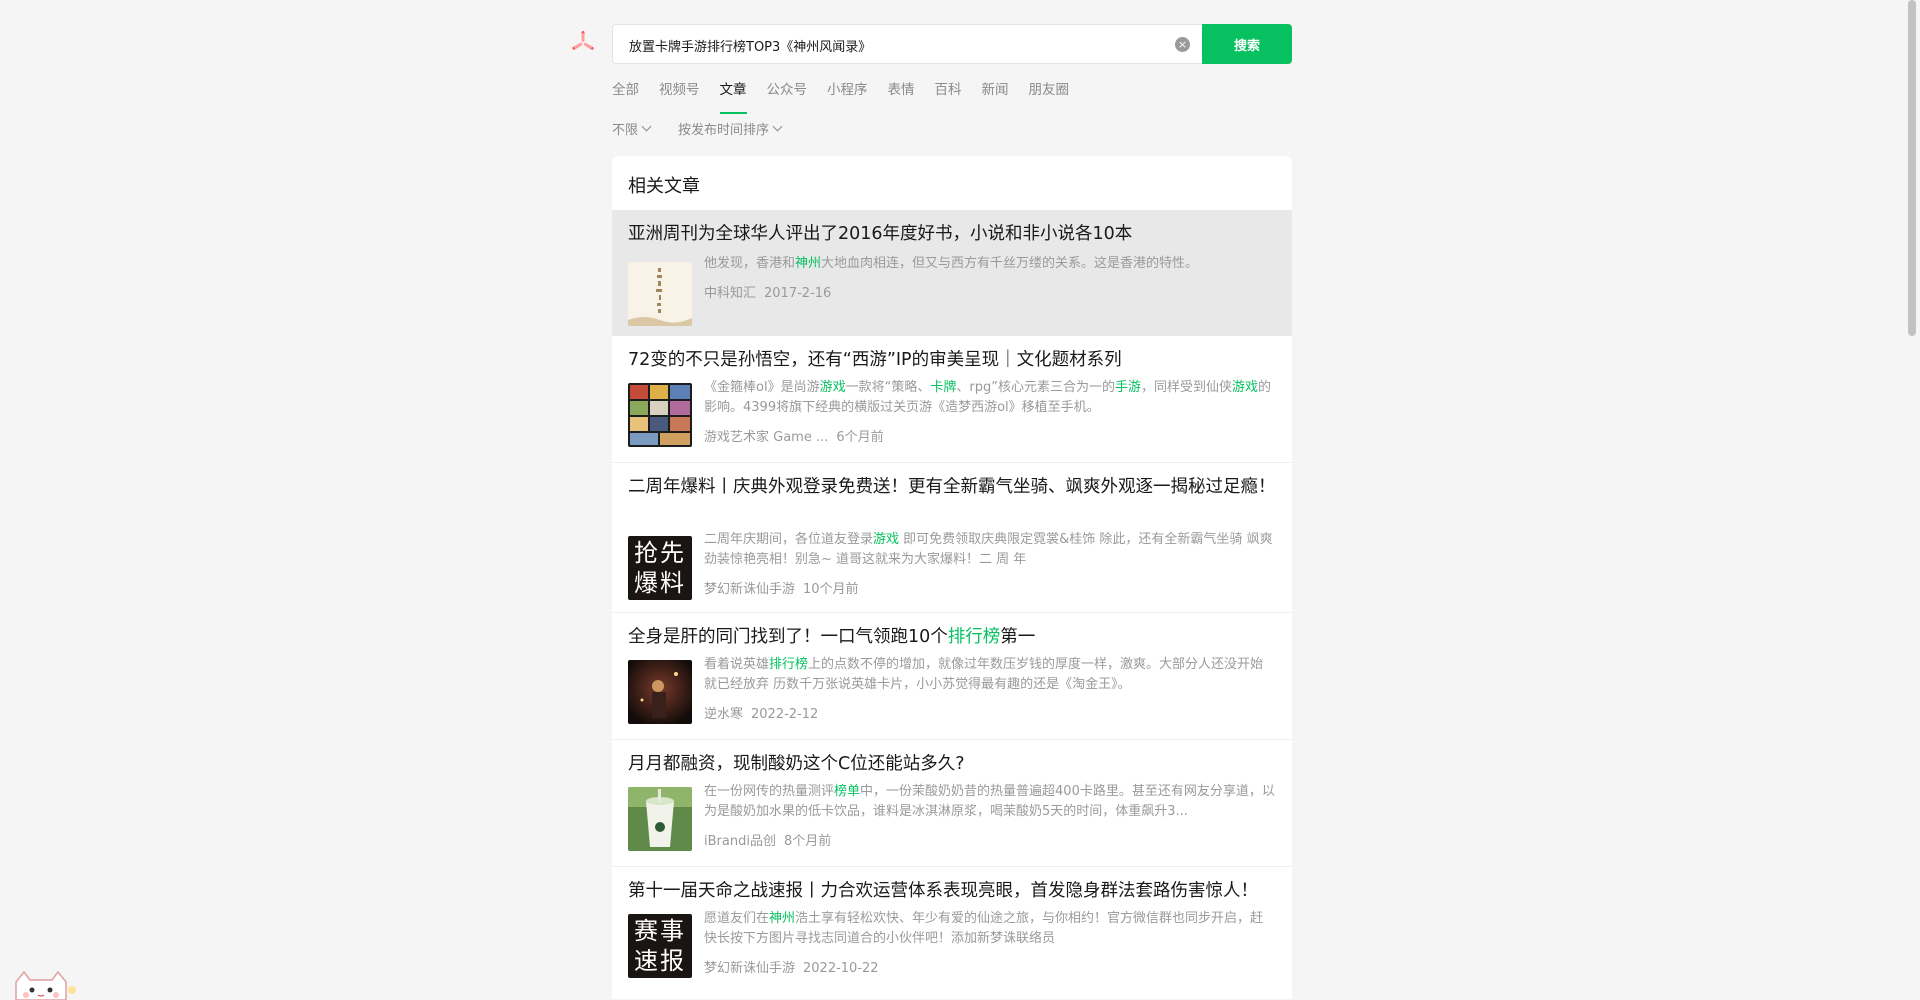  What do you see at coordinates (660, 931) in the screenshot?
I see `thumb-line-1: 赛事` at bounding box center [660, 931].